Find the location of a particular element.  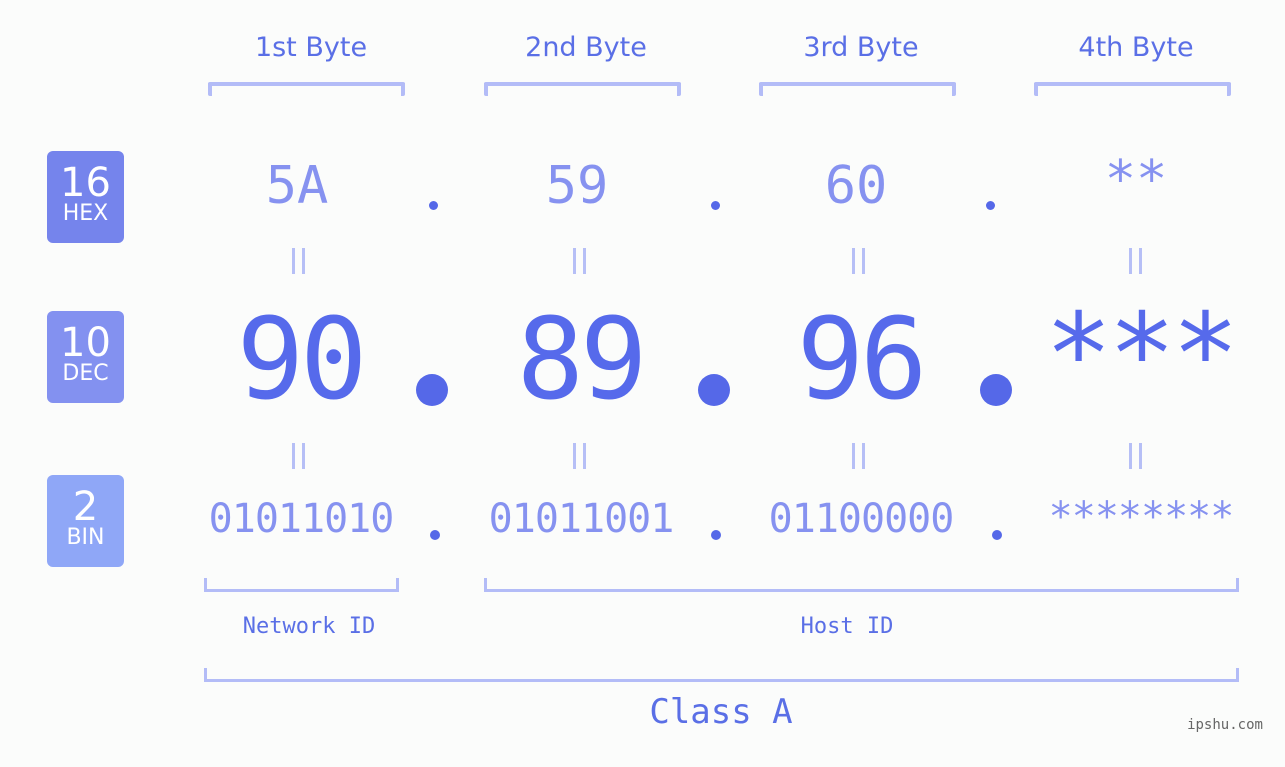

dec-badge: 10 DEC is located at coordinates (85, 357).